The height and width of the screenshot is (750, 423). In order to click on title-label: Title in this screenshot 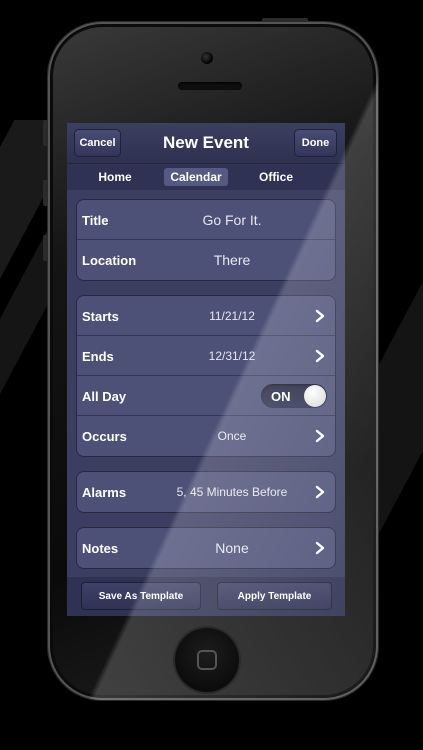, I will do `click(95, 220)`.